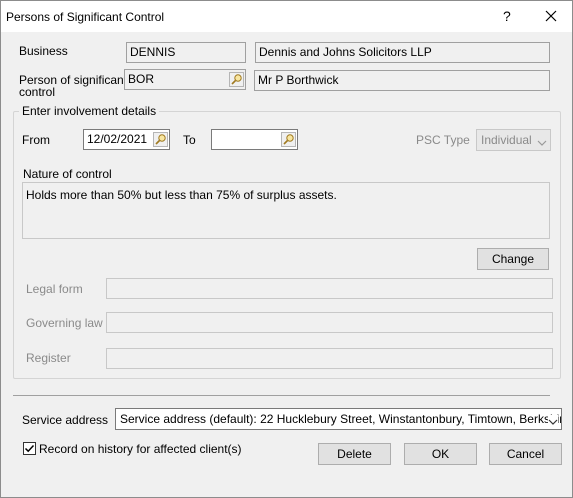 The height and width of the screenshot is (498, 573). What do you see at coordinates (140, 449) in the screenshot?
I see `record-history-label: Record on history for affected client(s)` at bounding box center [140, 449].